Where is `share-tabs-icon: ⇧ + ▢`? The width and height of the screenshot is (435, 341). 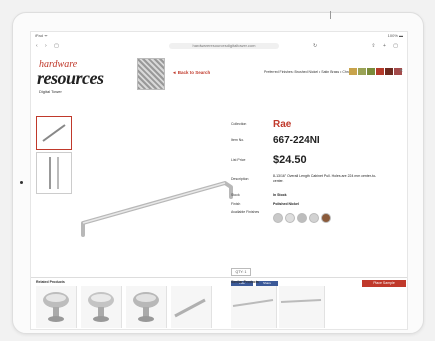 share-tabs-icon: ⇧ + ▢ is located at coordinates (386, 46).